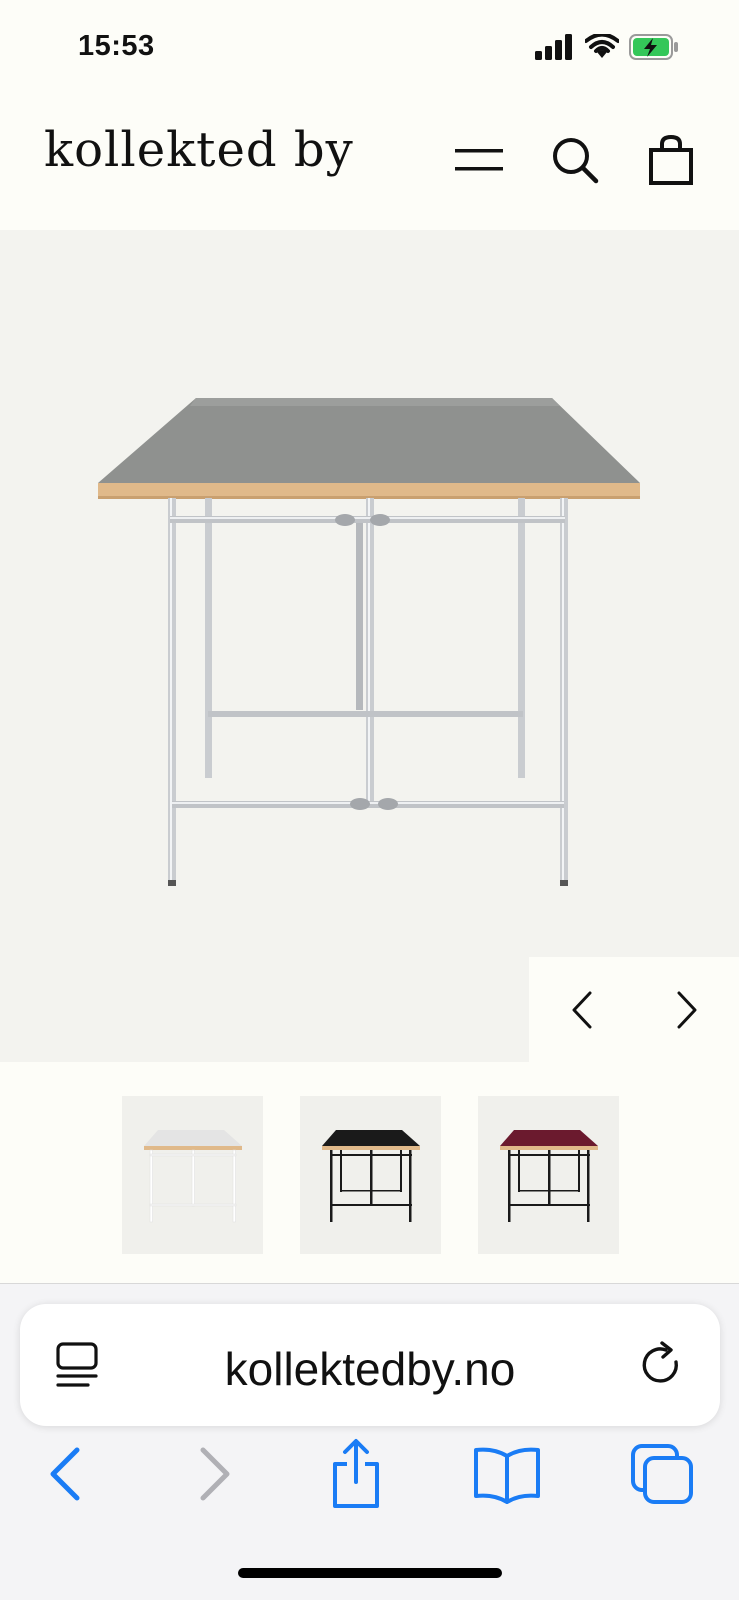 This screenshot has height=1600, width=739. What do you see at coordinates (369, 165) in the screenshot?
I see `site-header: kollekted by` at bounding box center [369, 165].